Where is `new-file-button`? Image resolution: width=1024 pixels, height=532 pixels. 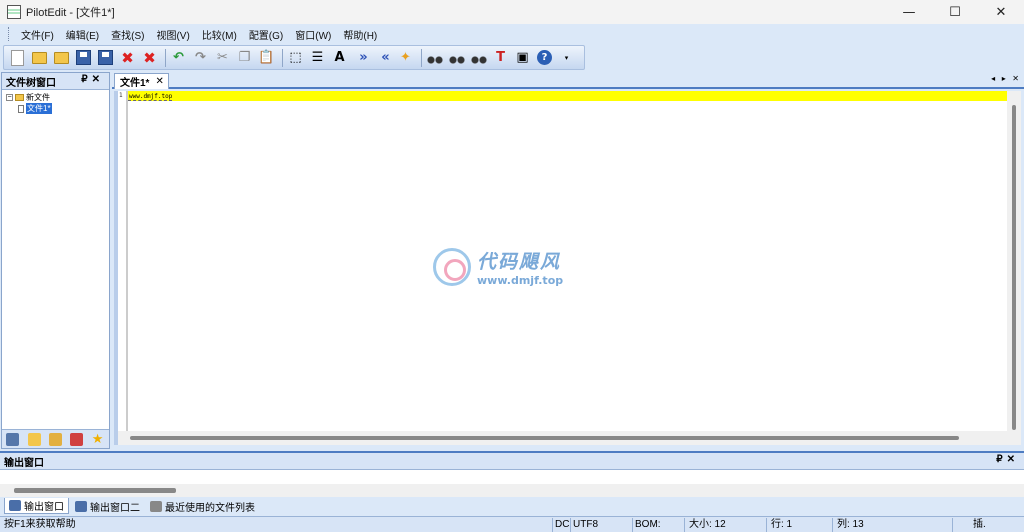
new-file-button is located at coordinates (17, 57).